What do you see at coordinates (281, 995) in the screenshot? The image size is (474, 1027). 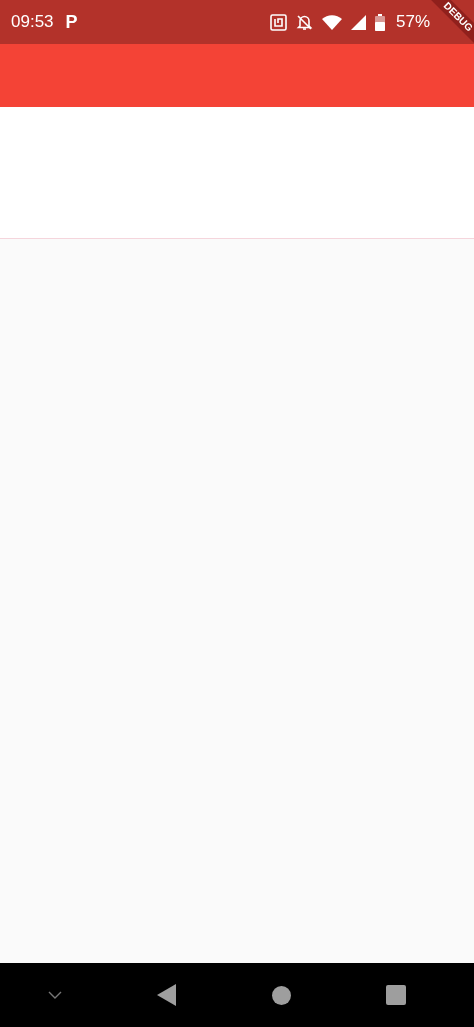 I see `home-icon` at bounding box center [281, 995].